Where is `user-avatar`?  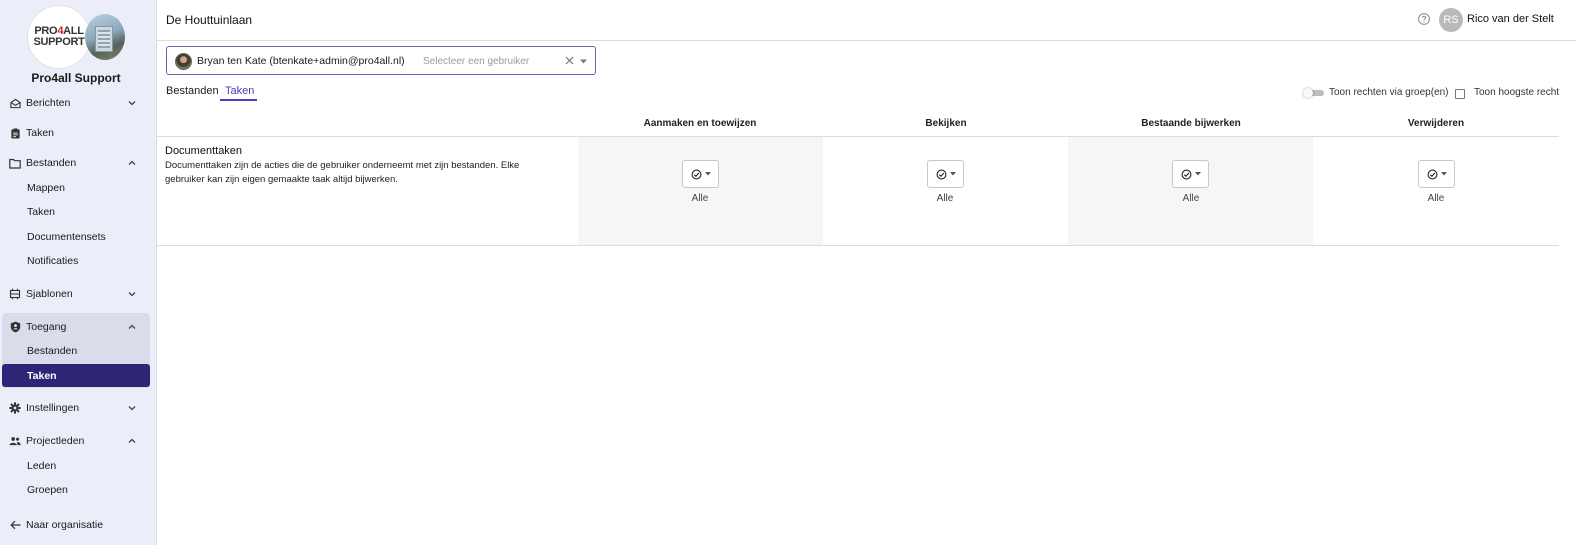
user-avatar is located at coordinates (183, 61).